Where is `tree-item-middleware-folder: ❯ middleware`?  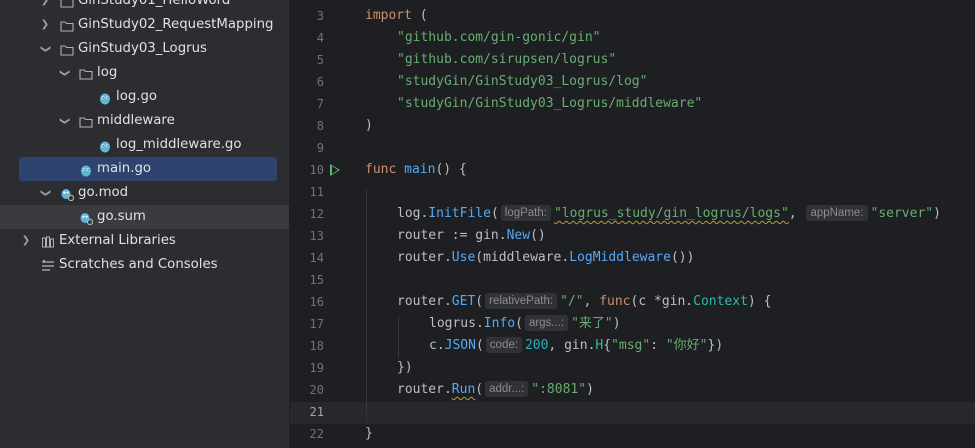
tree-item-middleware-folder: ❯ middleware is located at coordinates (144, 121).